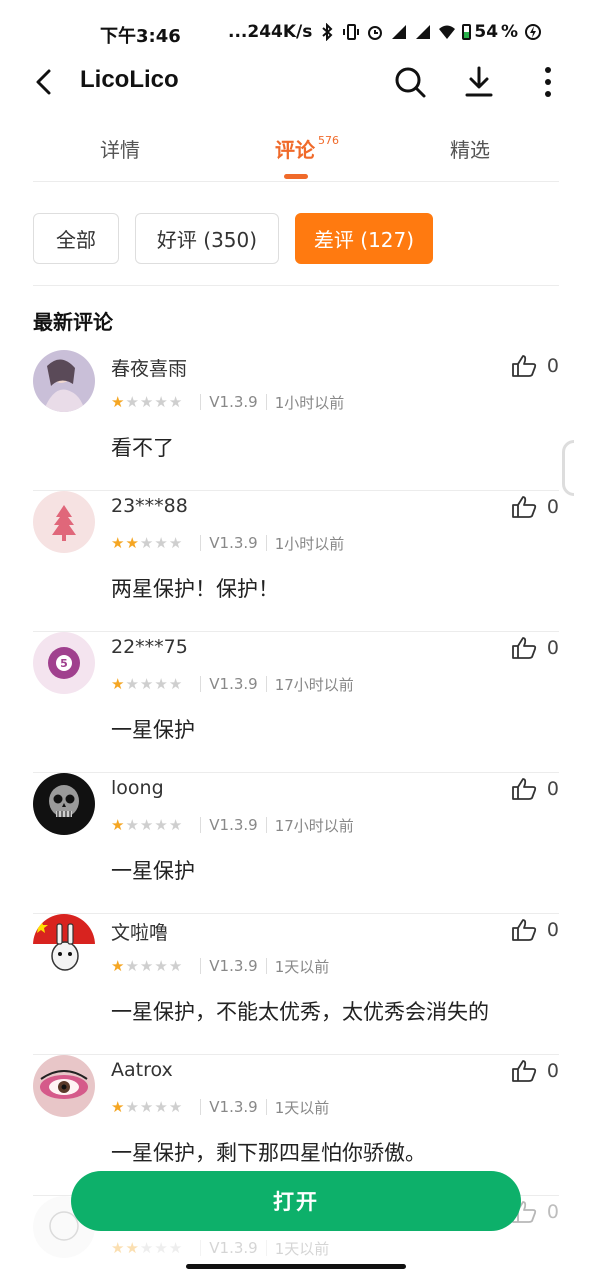 This screenshot has width=592, height=1280. I want to click on comment-username: 22***75, so click(149, 647).